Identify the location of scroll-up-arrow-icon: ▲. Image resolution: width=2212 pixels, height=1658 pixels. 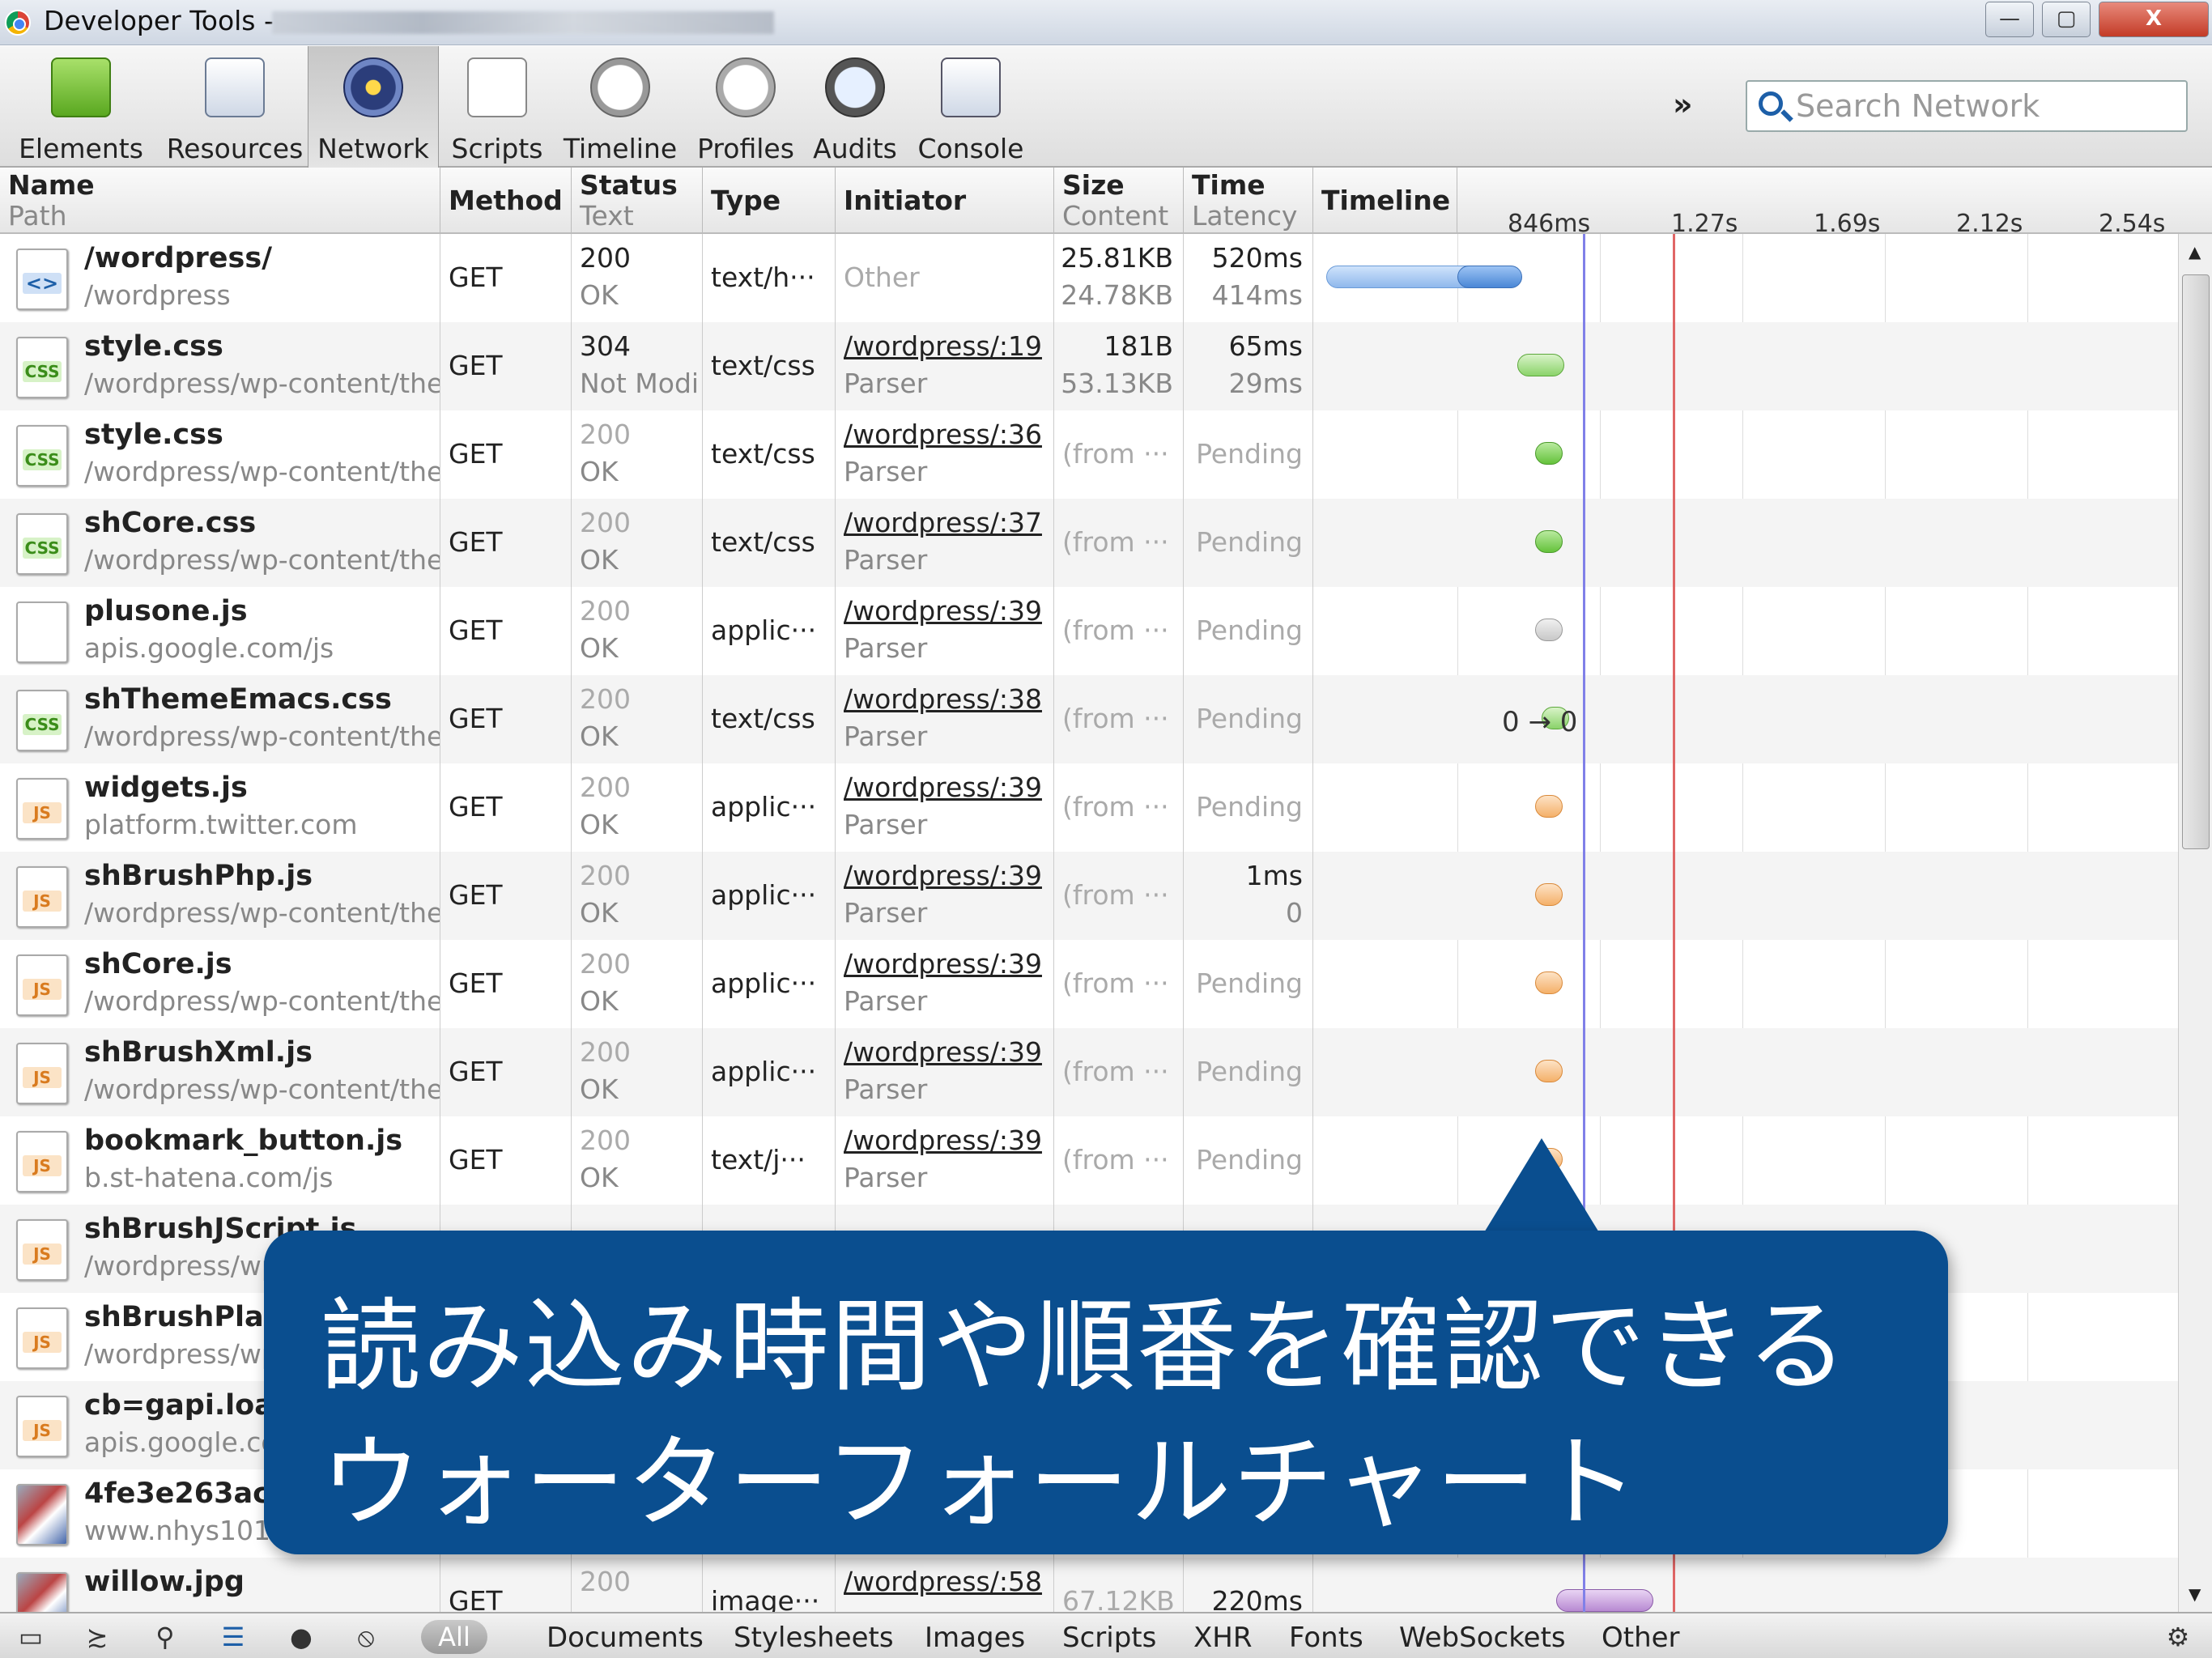
(2195, 251).